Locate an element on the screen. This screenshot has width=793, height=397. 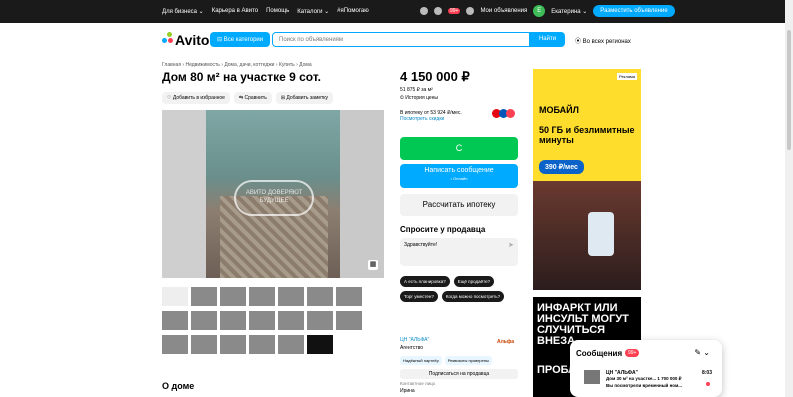
tag: Надёжный партнёр is located at coordinates (421, 360).